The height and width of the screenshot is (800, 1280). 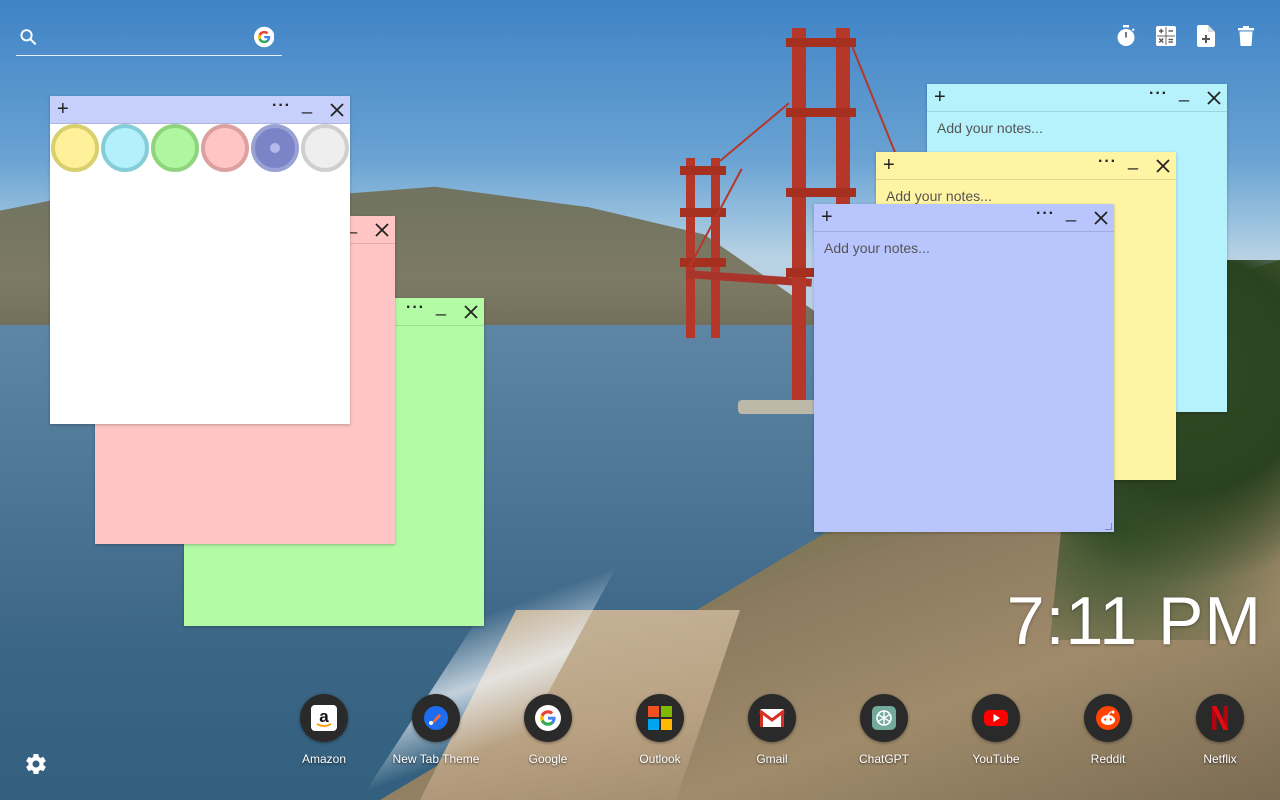 I want to click on shortcut-label: Google, so click(x=548, y=759).